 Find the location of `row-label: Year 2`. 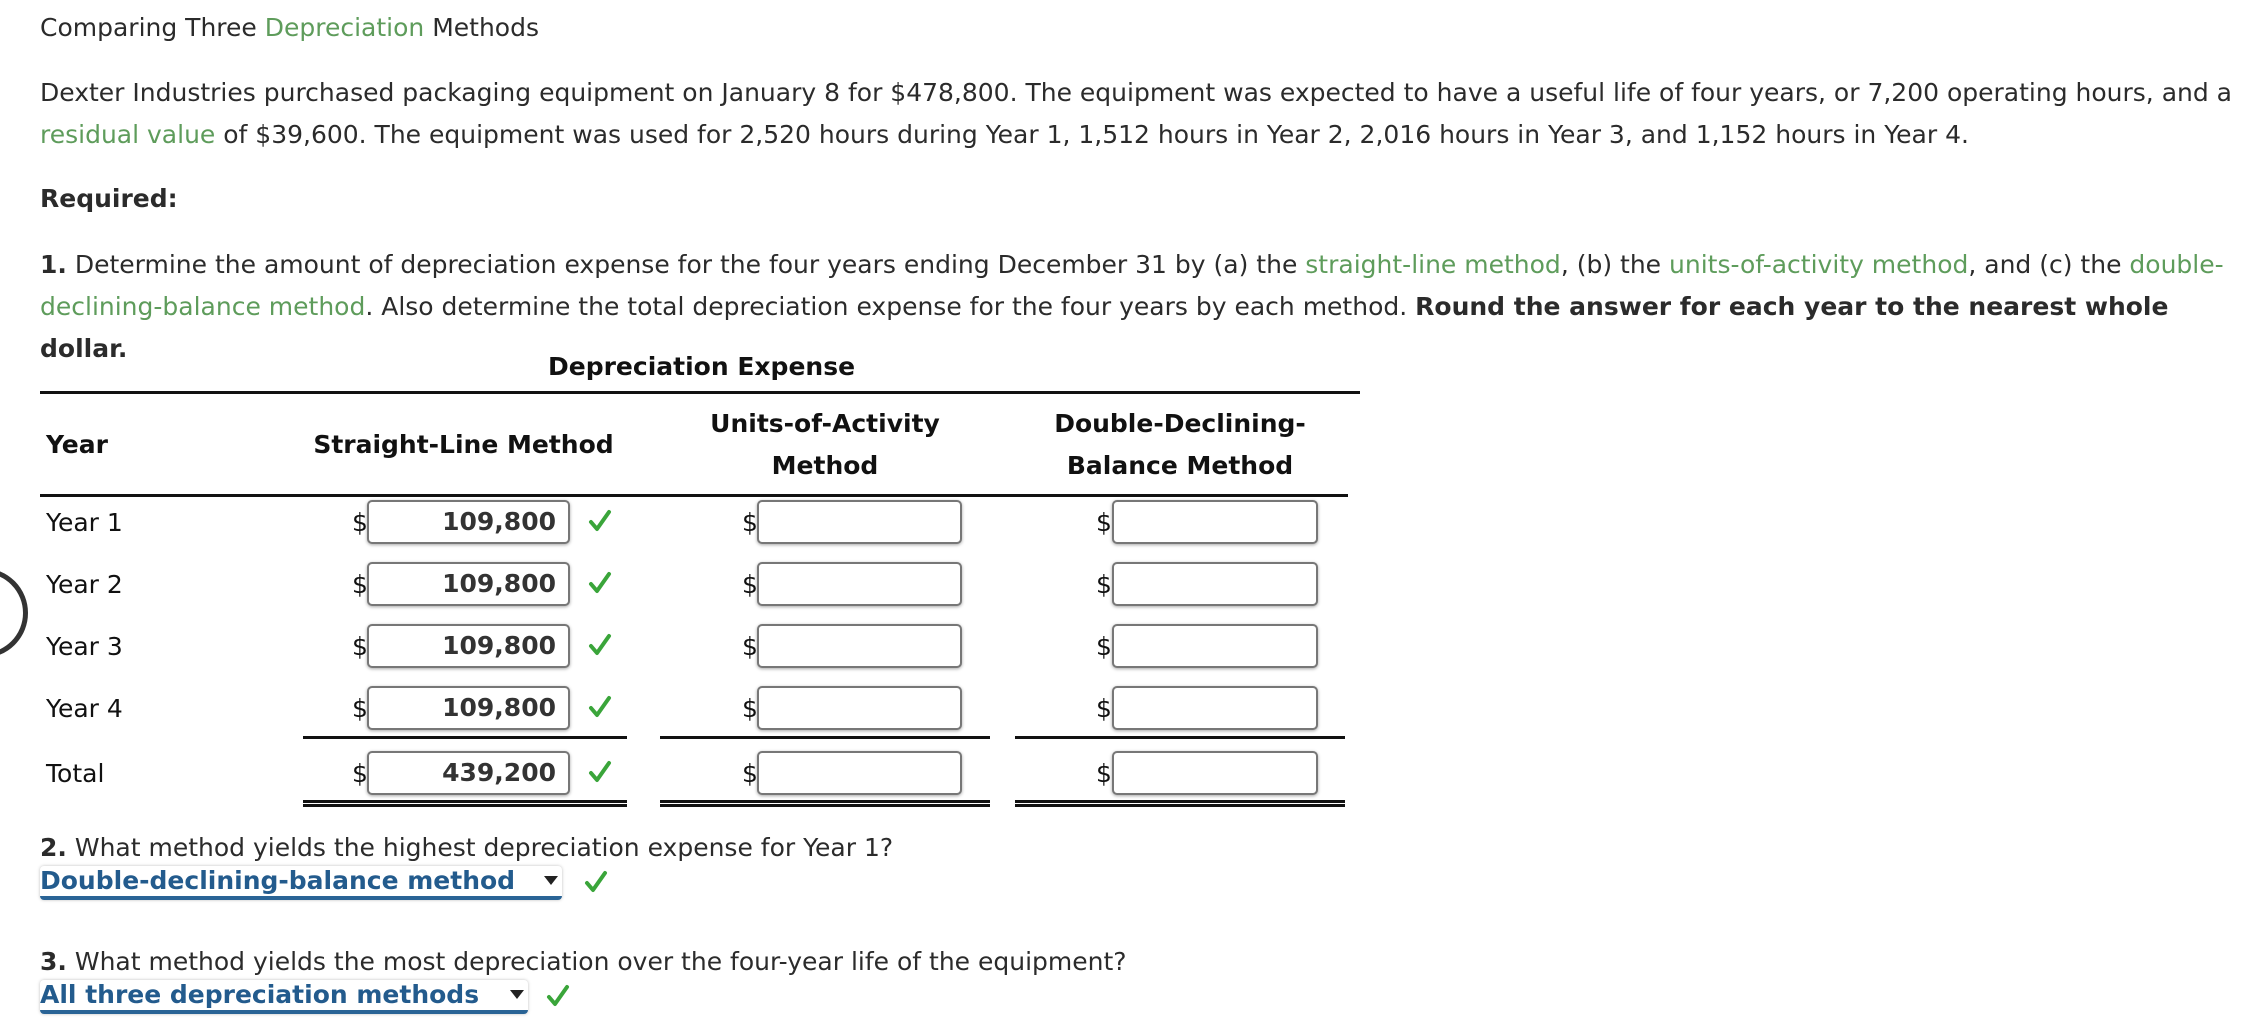

row-label: Year 2 is located at coordinates (84, 584).